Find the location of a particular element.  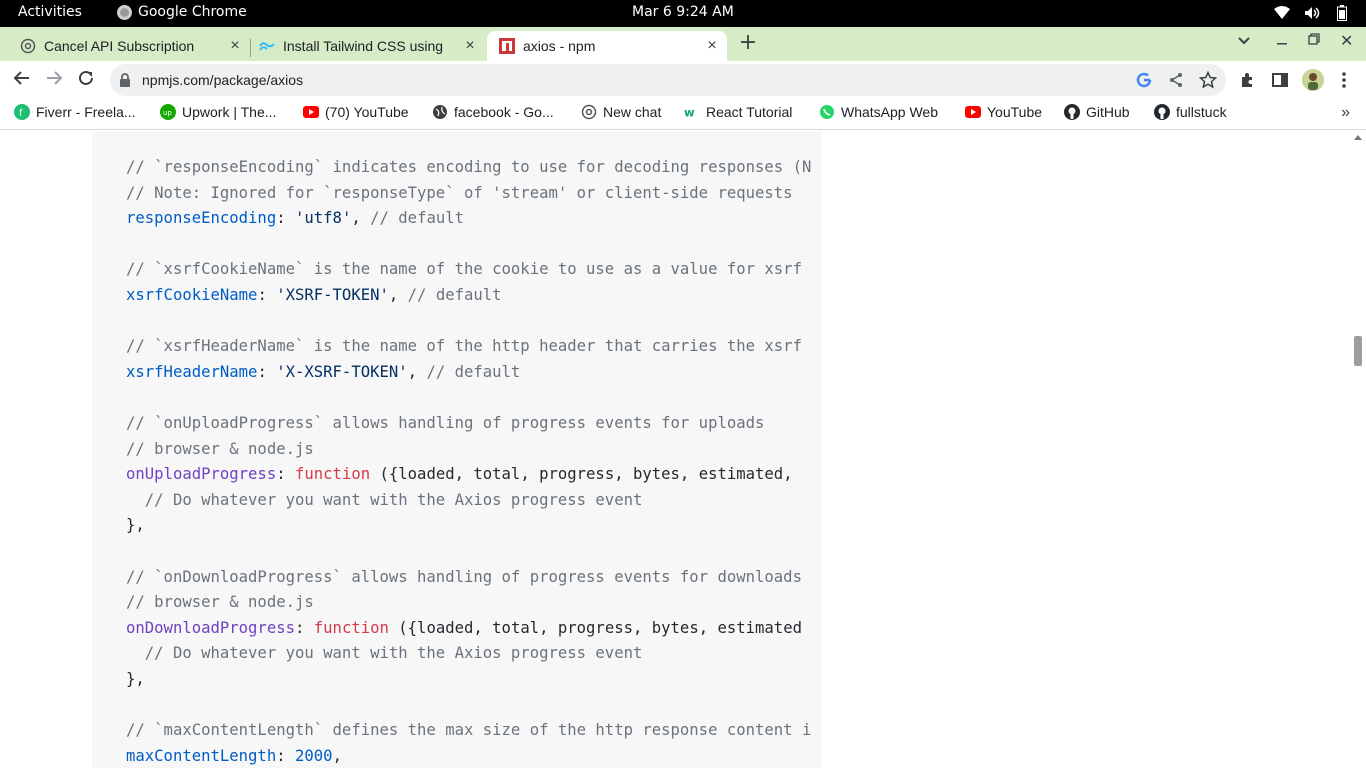

battery-icon is located at coordinates (1342, 13).